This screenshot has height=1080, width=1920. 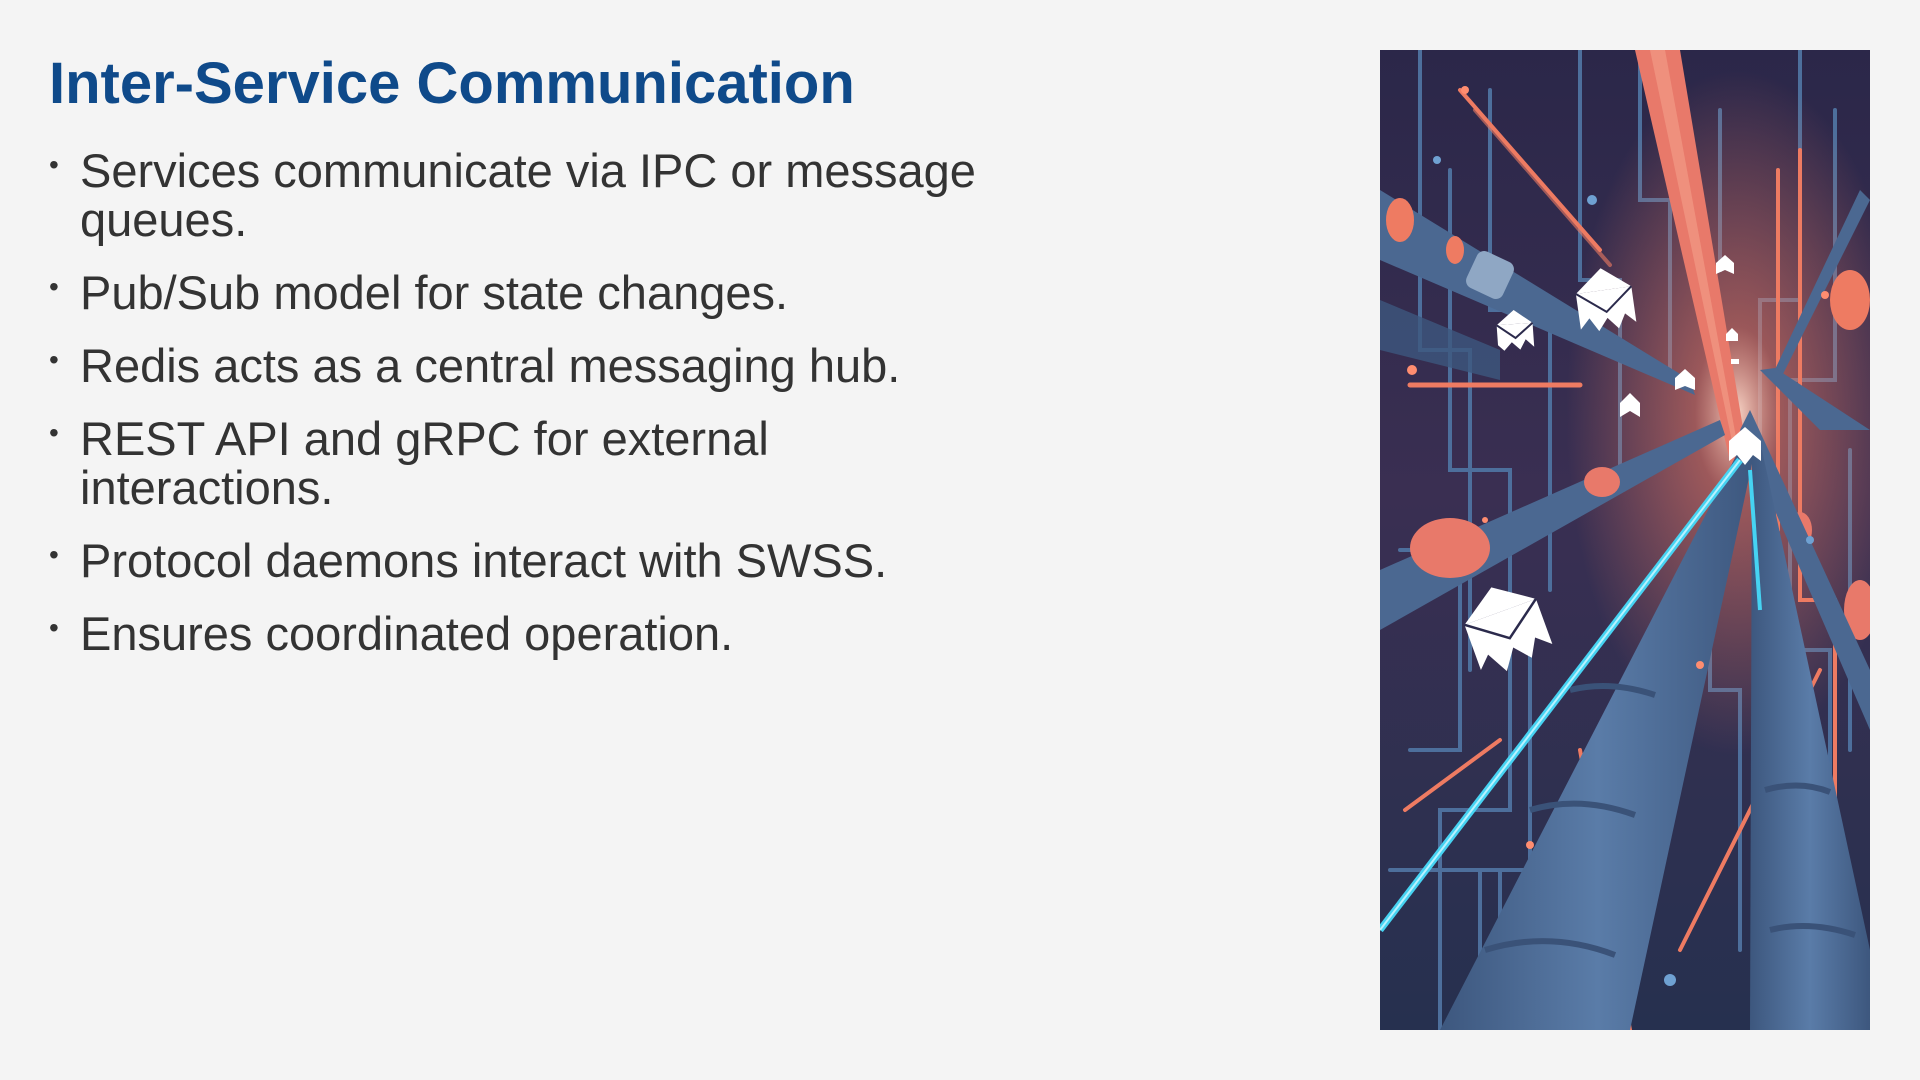 I want to click on bullet-item: • Redis acts as a central messaging hub., so click(x=539, y=365).